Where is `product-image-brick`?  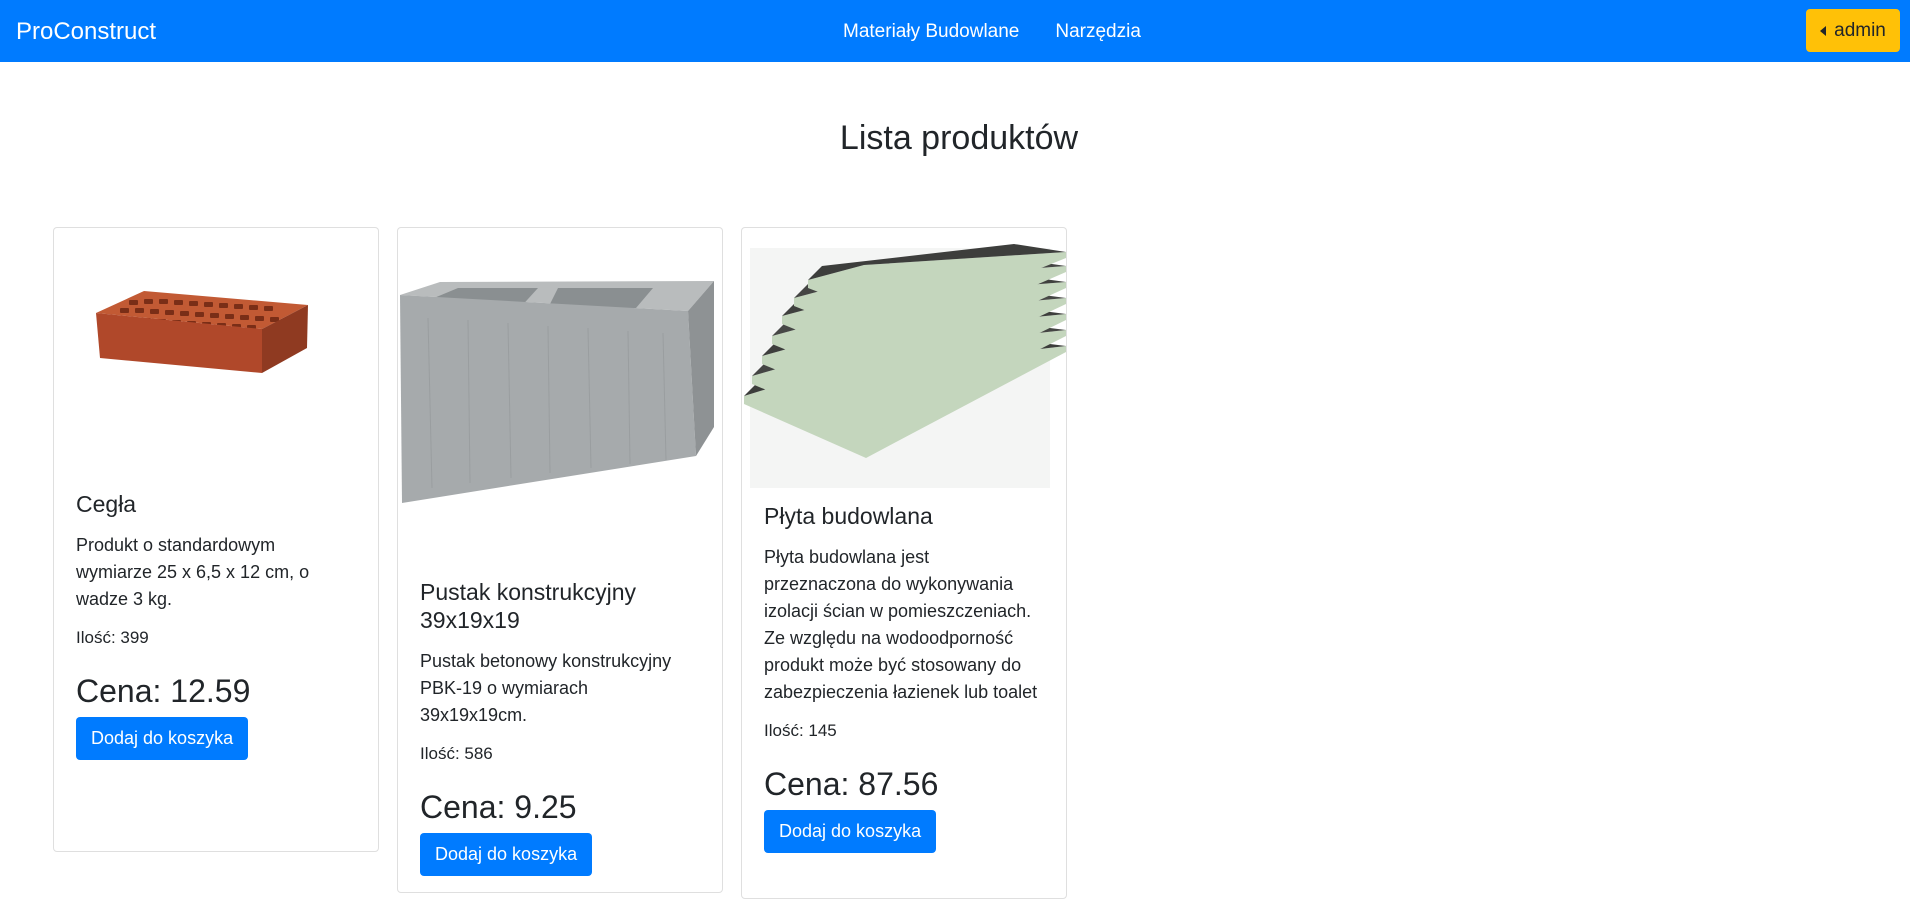
product-image-brick is located at coordinates (216, 359).